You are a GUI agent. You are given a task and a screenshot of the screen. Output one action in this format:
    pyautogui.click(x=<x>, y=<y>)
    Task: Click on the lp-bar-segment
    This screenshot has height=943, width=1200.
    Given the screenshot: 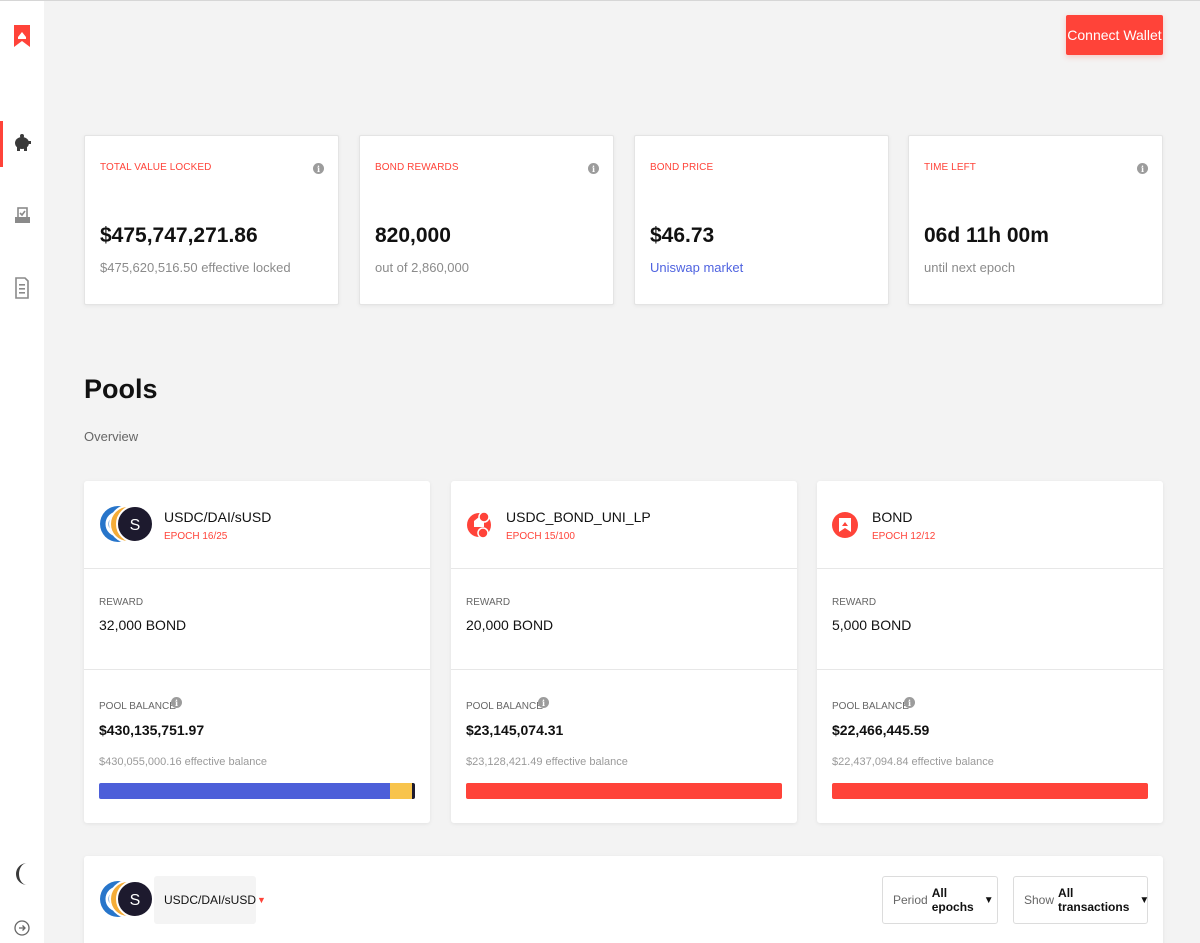 What is the action you would take?
    pyautogui.click(x=624, y=791)
    